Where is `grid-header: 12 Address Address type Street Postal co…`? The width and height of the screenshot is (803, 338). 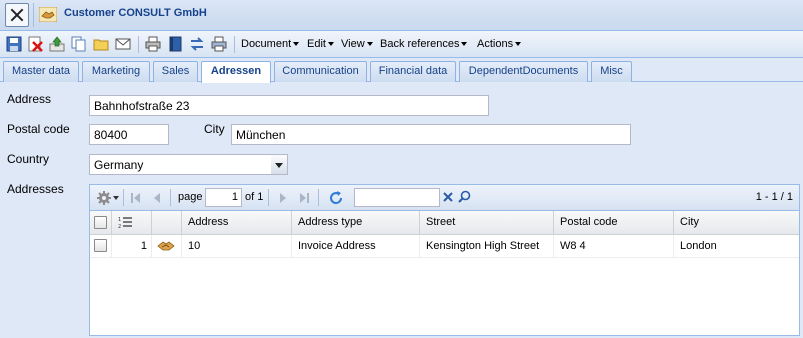
grid-header: 12 Address Address type Street Postal co… is located at coordinates (444, 223).